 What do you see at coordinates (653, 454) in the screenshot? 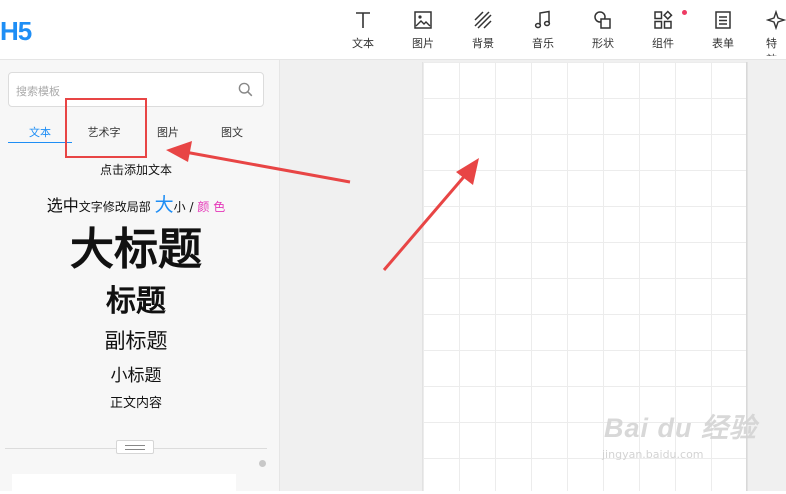
I see `watermark-url: jingyan.baidu.com` at bounding box center [653, 454].